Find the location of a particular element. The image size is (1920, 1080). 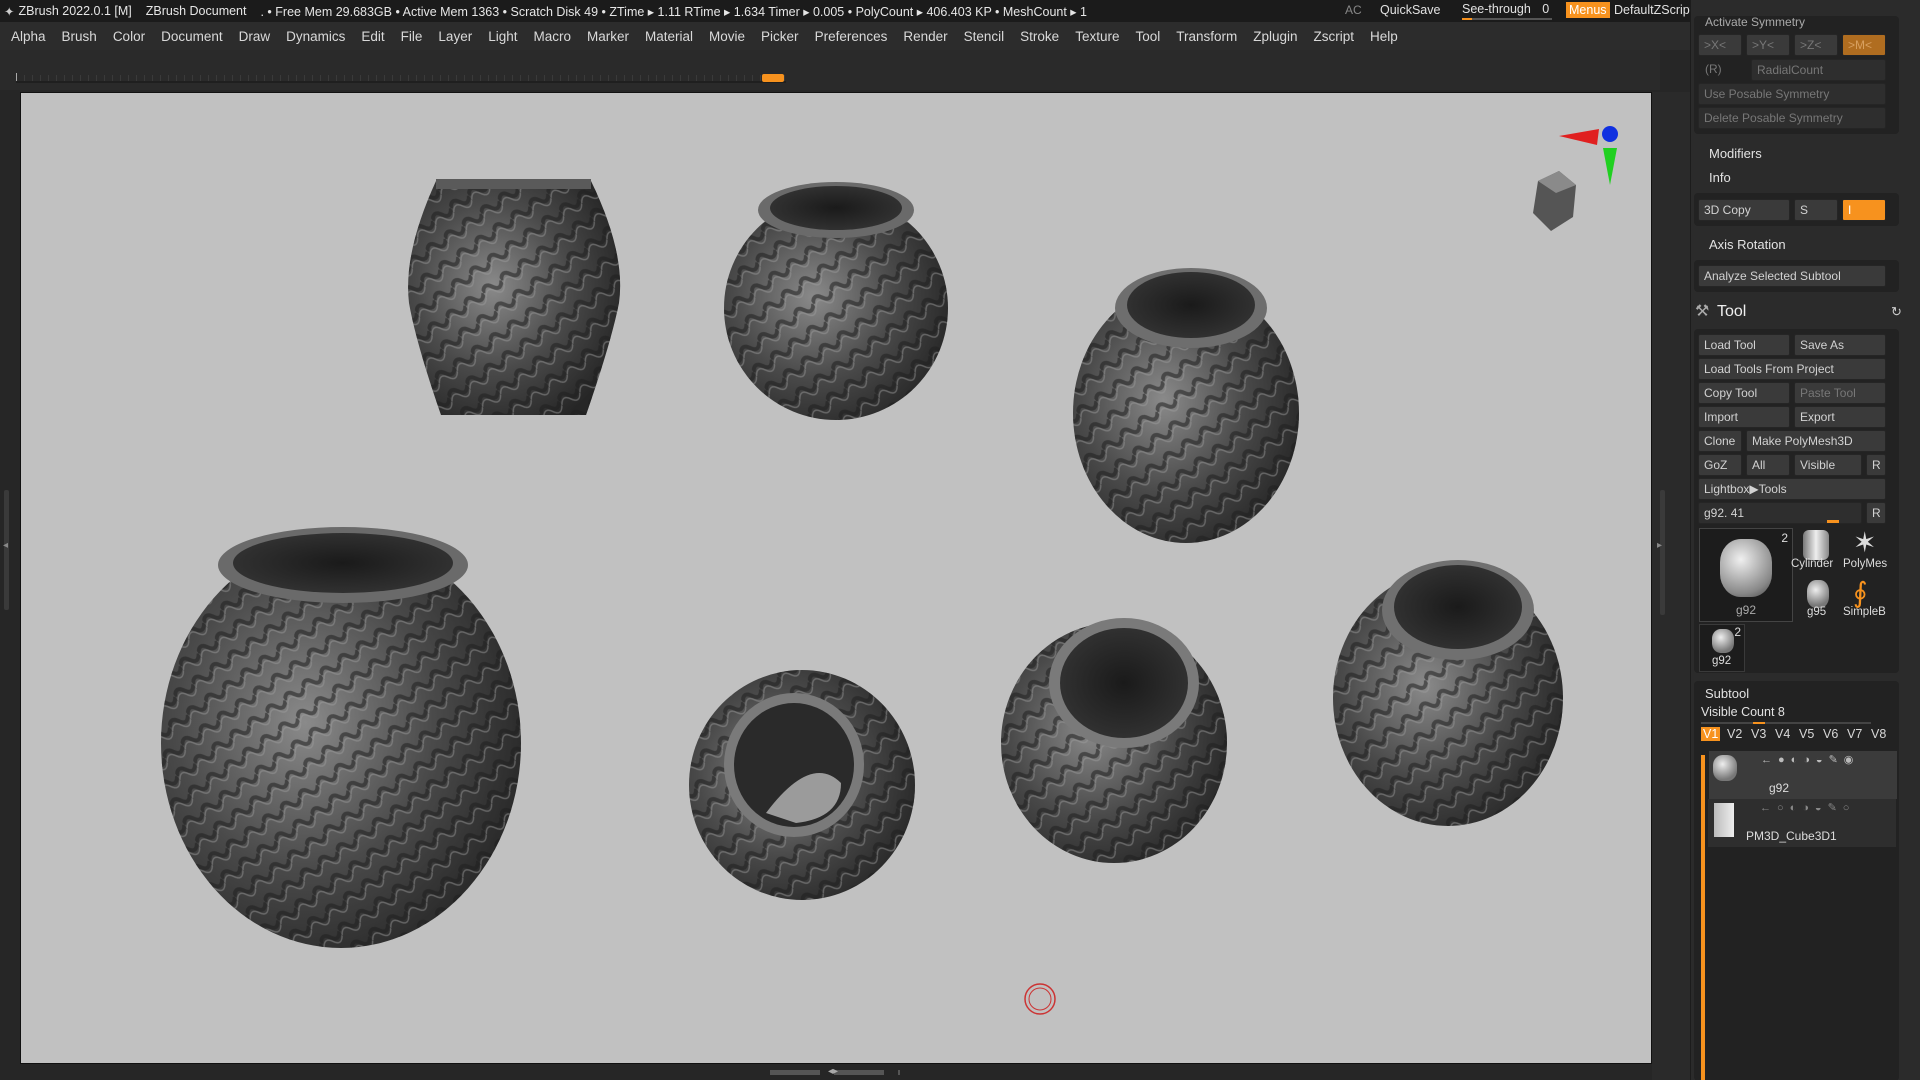

subtool-title: Subtool is located at coordinates (1727, 693).